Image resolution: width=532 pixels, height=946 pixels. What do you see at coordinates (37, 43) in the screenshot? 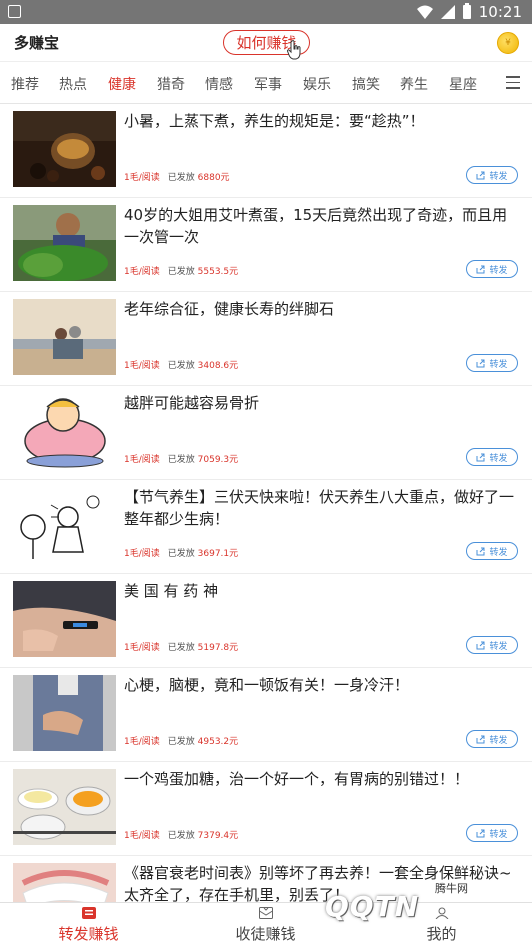
I see `app-title: 多赚宝` at bounding box center [37, 43].